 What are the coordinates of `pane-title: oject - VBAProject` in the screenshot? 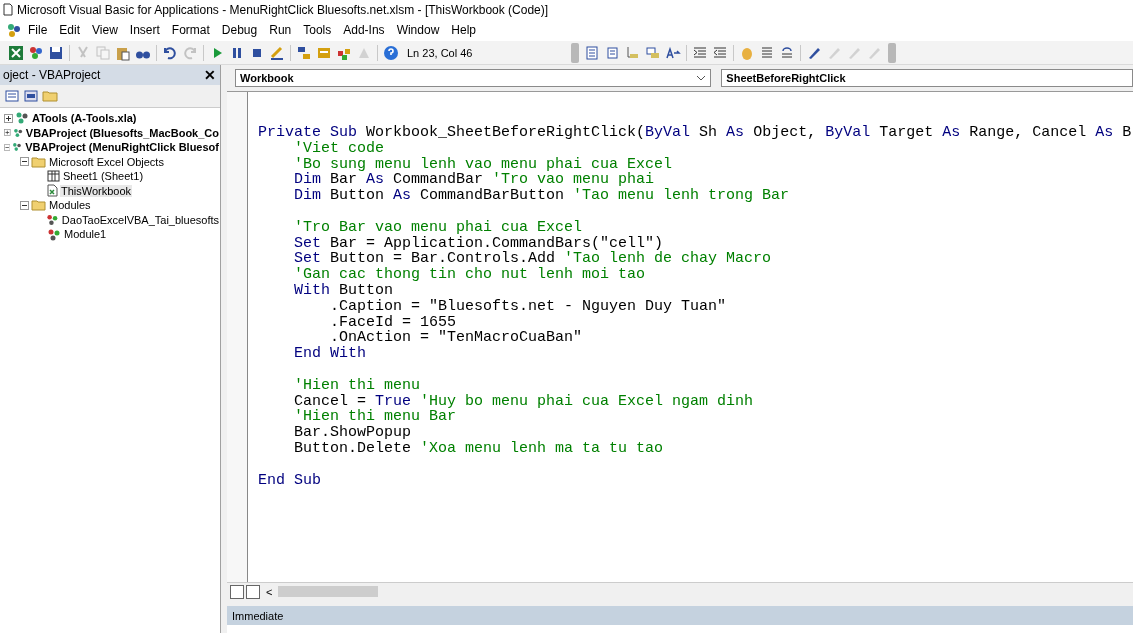 It's located at (52, 75).